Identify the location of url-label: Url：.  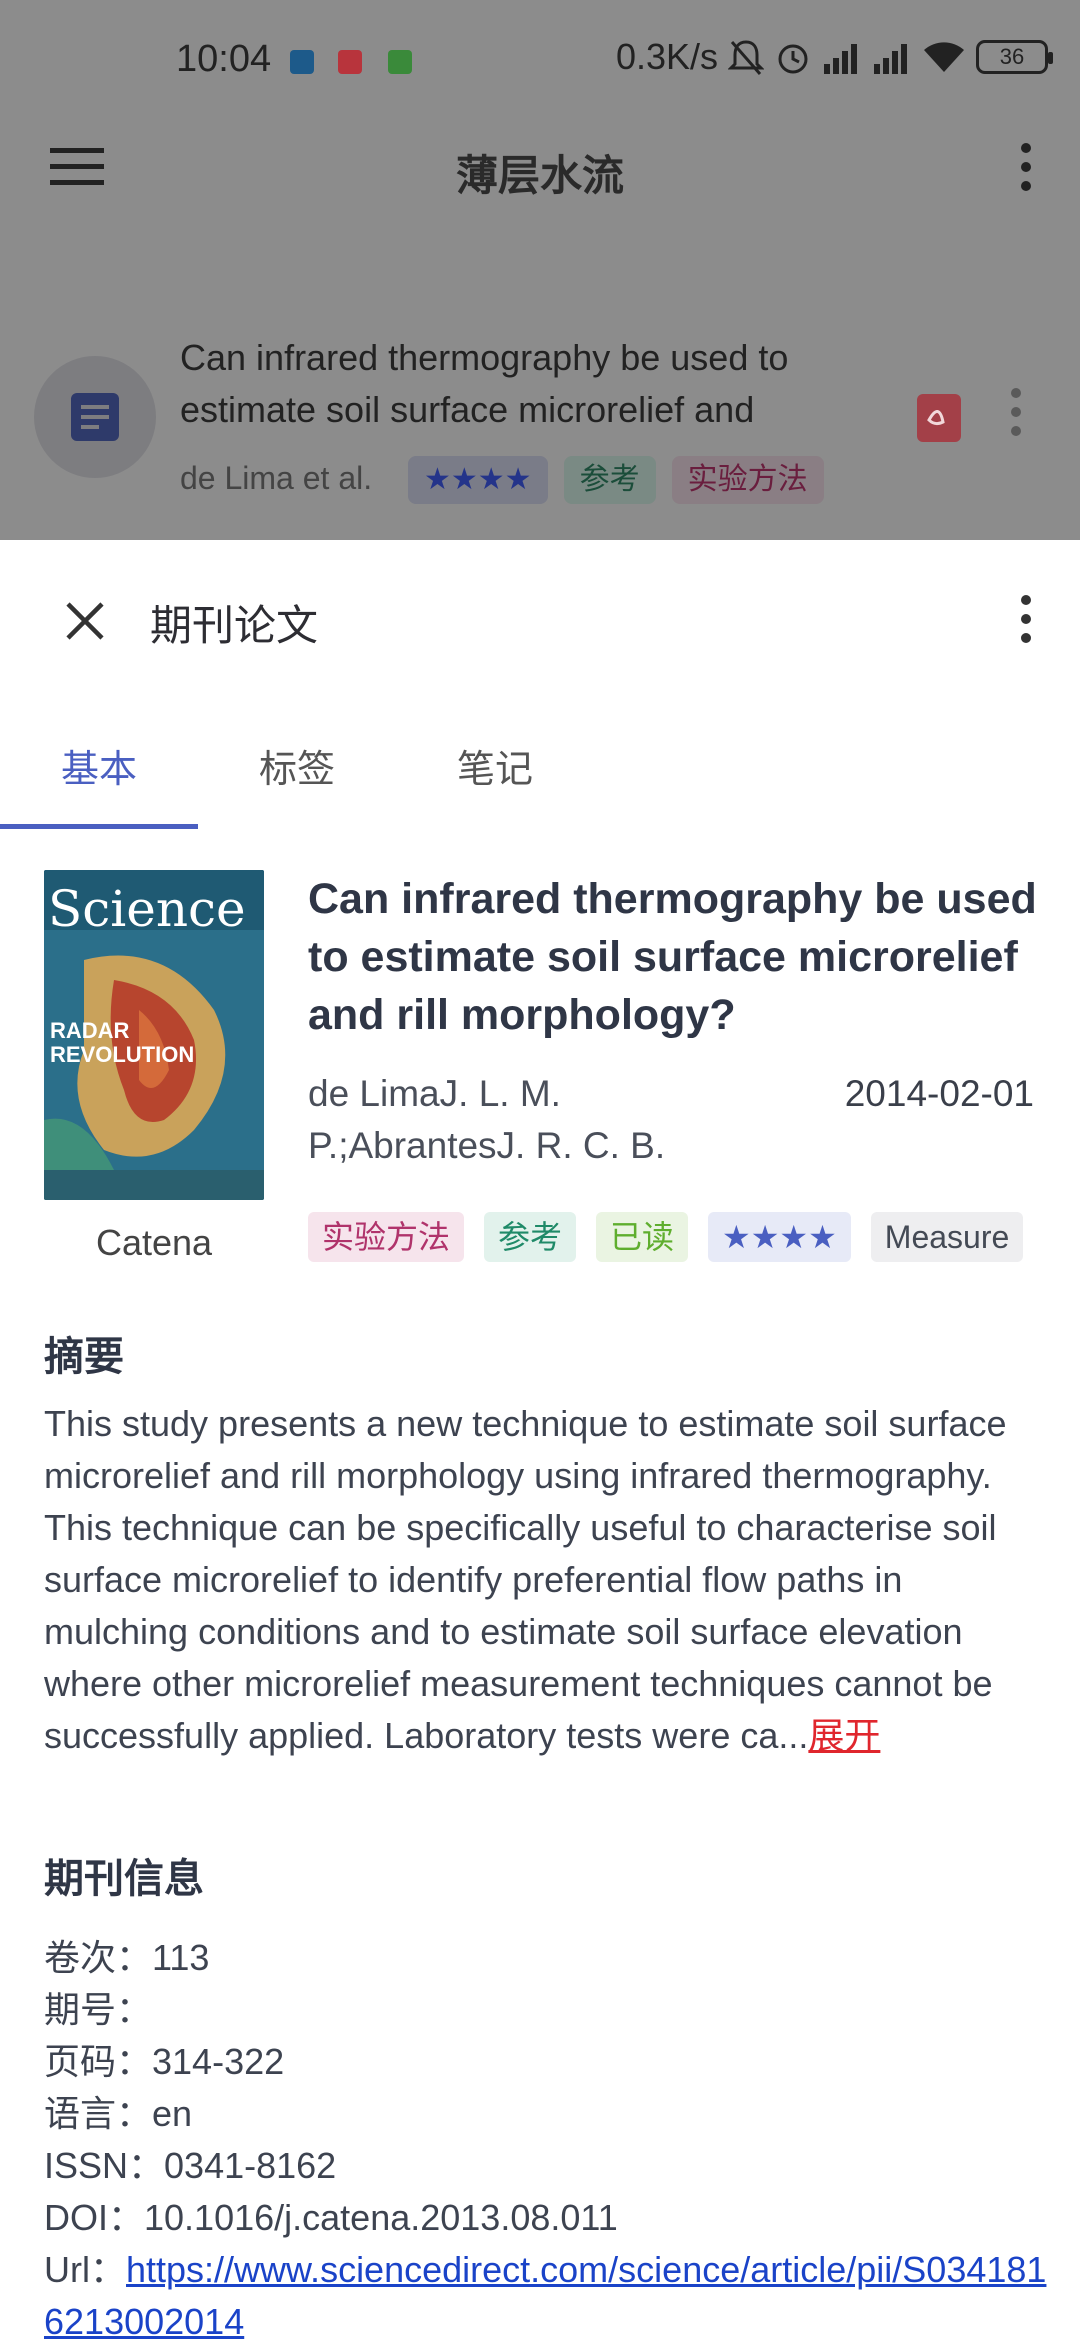
(85, 2269).